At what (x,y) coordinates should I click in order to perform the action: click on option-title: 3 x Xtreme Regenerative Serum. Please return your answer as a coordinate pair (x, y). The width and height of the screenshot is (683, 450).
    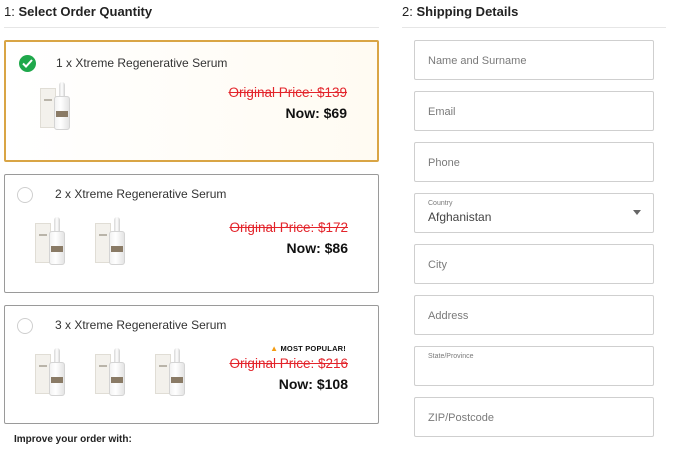
    Looking at the image, I should click on (141, 325).